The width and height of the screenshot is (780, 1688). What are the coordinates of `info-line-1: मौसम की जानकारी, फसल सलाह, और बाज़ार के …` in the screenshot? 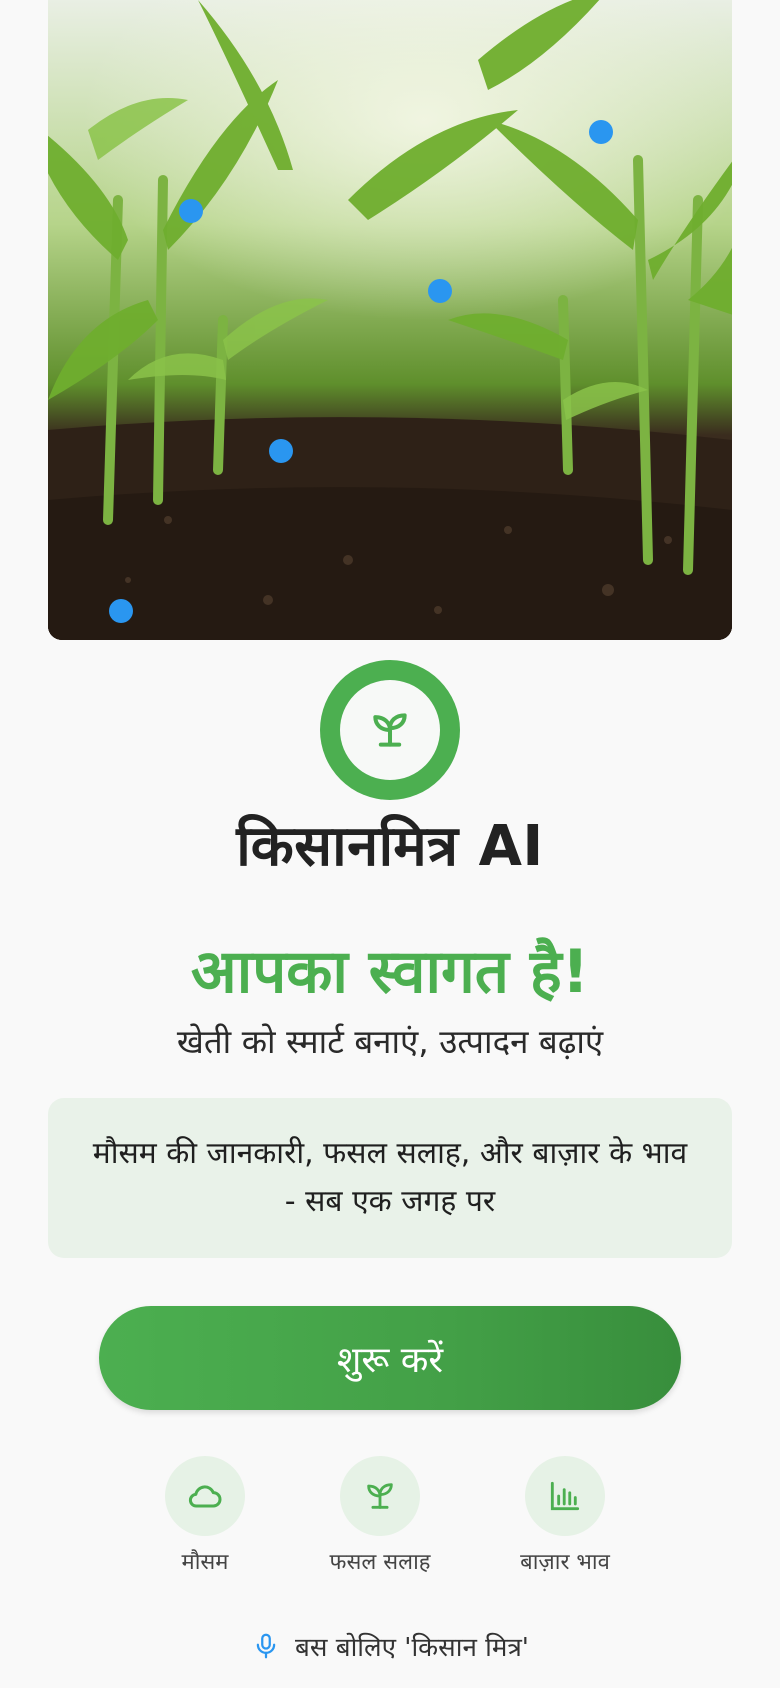 It's located at (390, 1153).